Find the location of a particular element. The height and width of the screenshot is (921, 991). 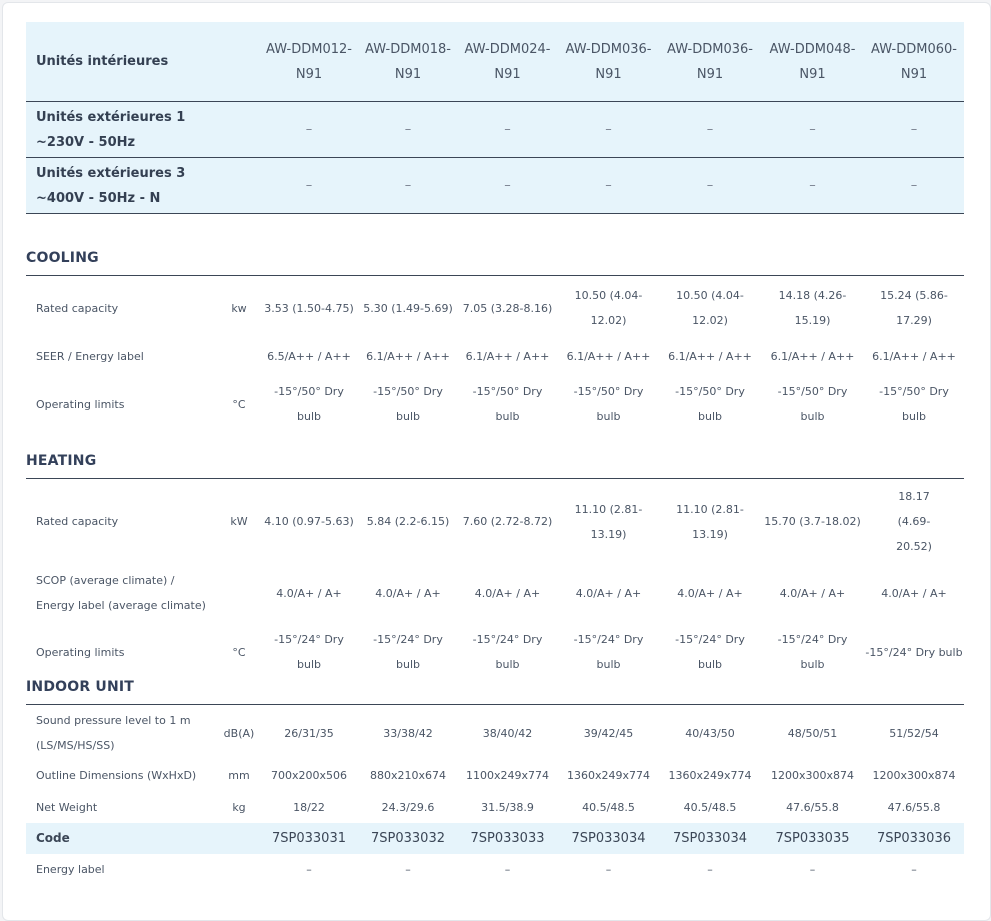

cell: 24.3/29.6 is located at coordinates (408, 807).